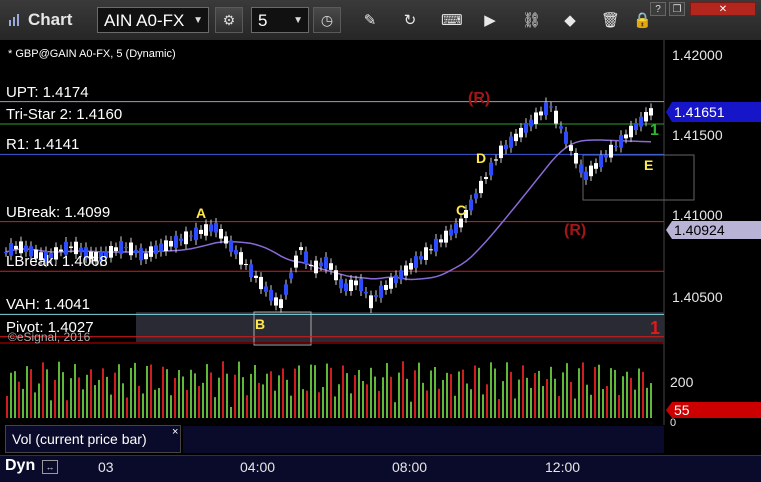 The image size is (761, 482). I want to click on time-template-button: ◷, so click(327, 20).